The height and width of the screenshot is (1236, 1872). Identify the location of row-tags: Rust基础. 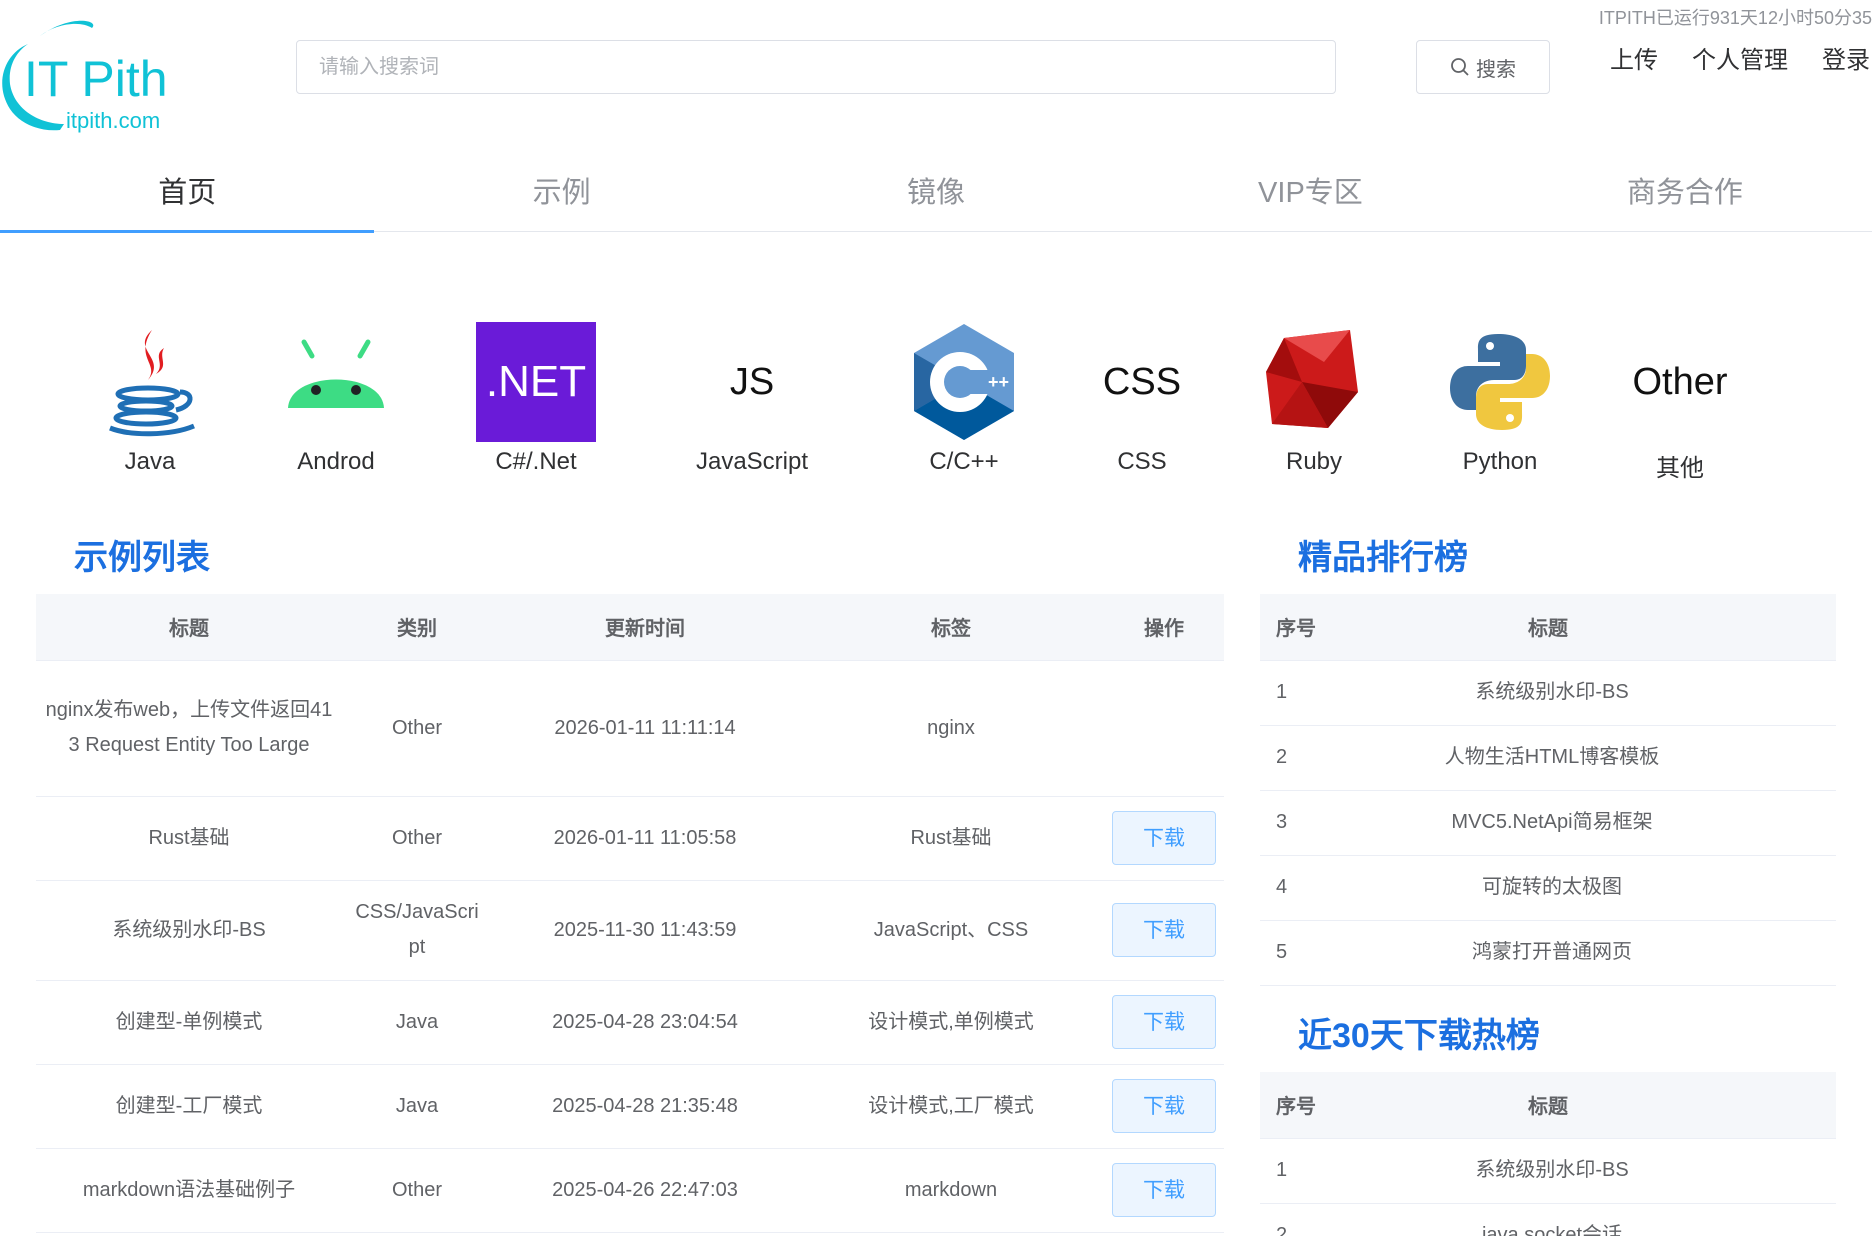
(951, 838).